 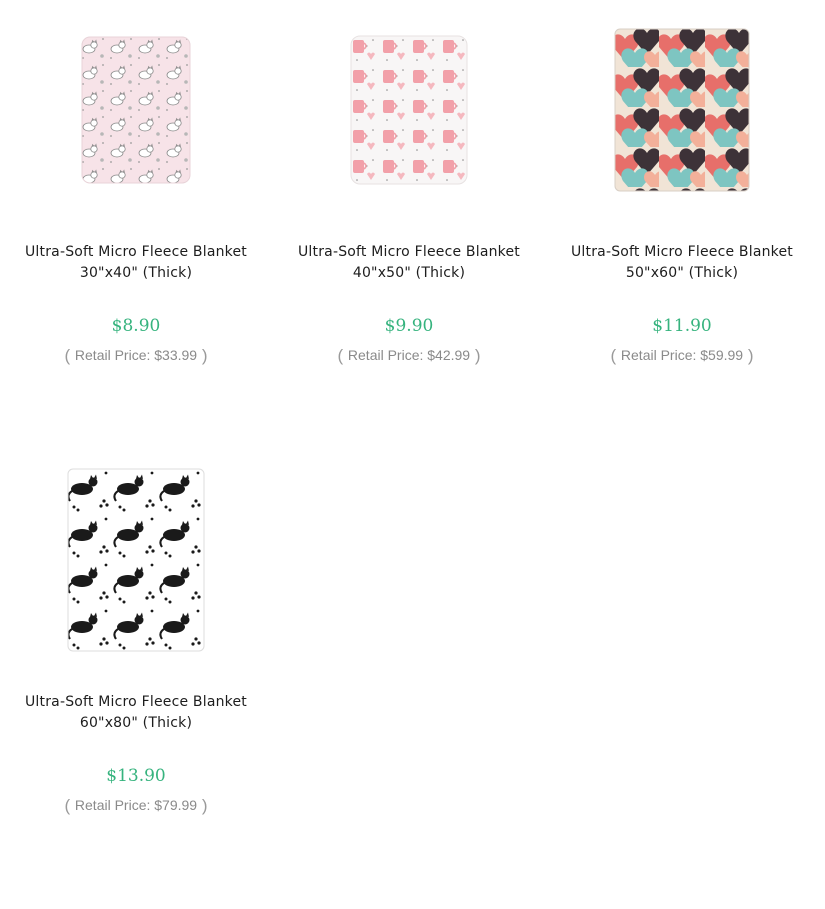 I want to click on pink-mugs-blanket-icon, so click(x=409, y=110).